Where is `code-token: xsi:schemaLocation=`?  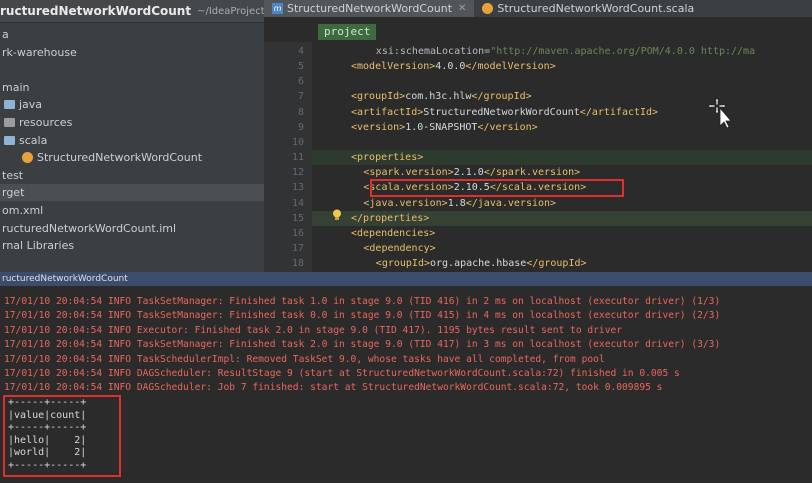
code-token: xsi:schemaLocation= is located at coordinates (433, 51).